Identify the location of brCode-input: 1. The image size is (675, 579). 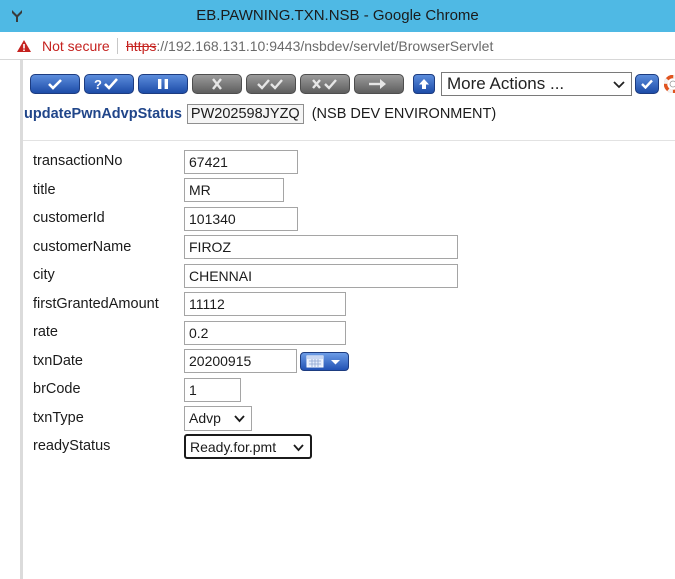
(212, 390).